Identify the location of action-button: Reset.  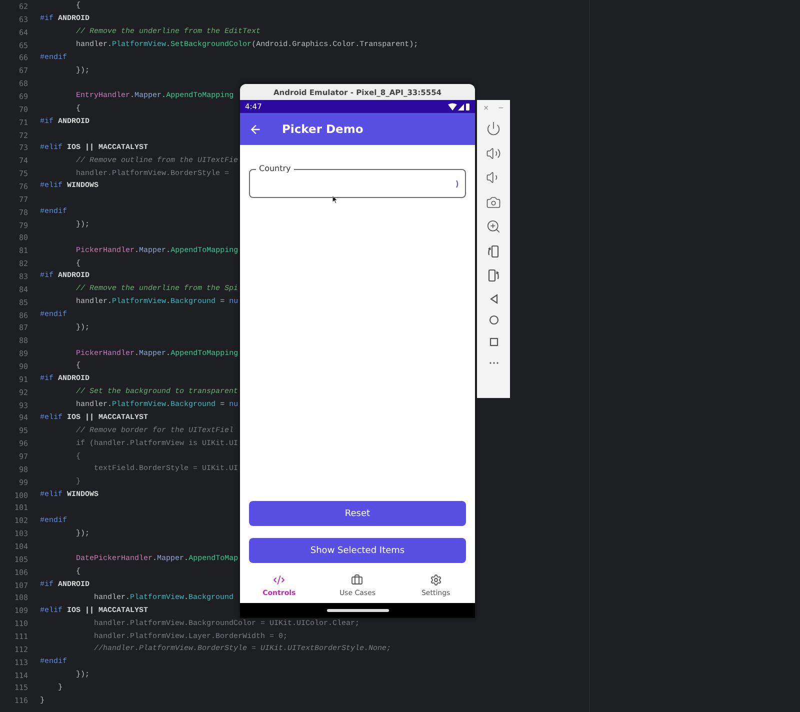
(357, 513).